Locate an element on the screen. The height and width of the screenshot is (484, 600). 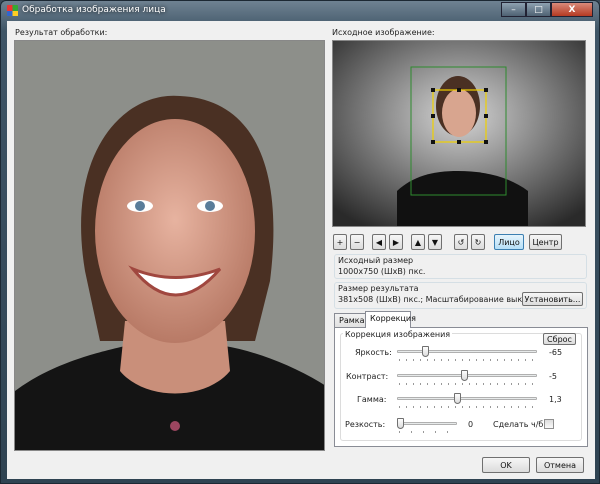
result-label: Результат обработки: is located at coordinates (61, 32).